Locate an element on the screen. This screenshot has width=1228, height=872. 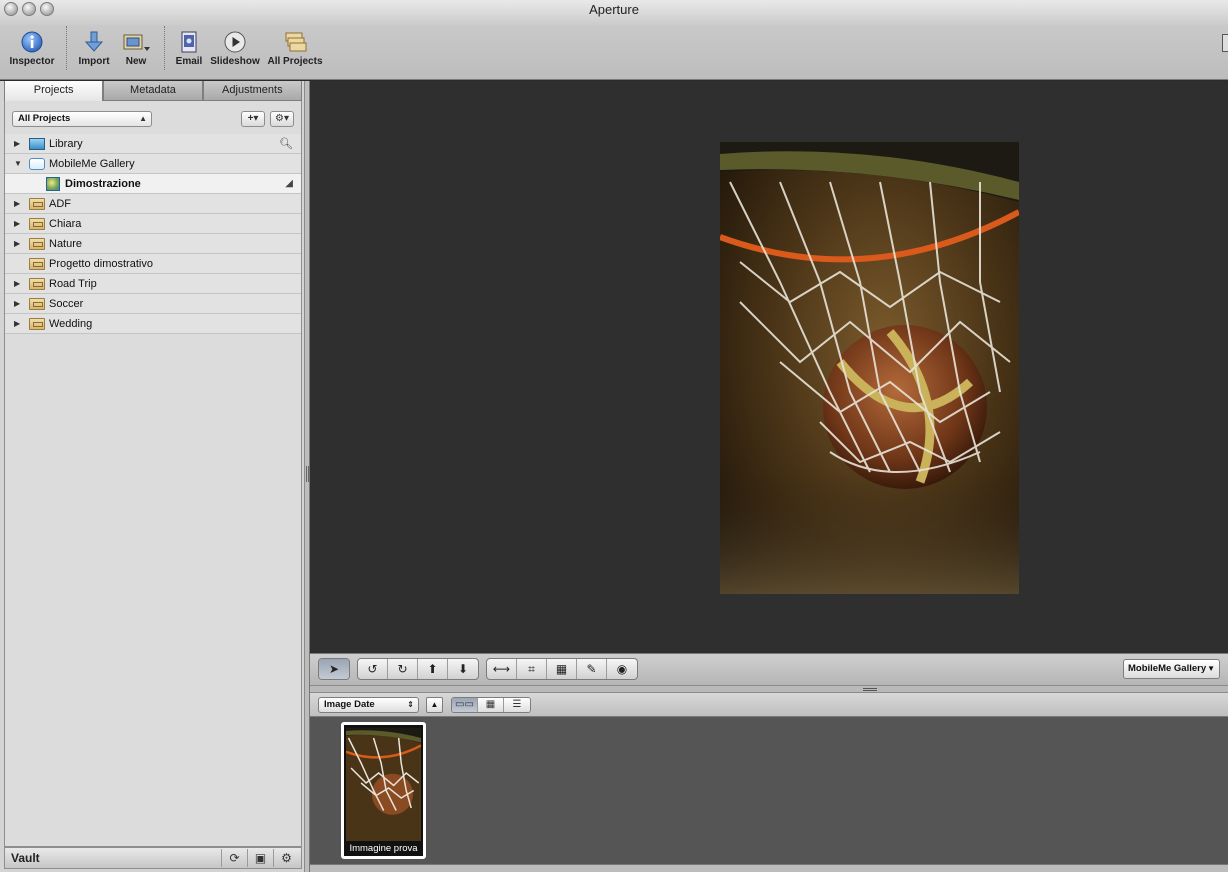
gear-icon: ⚙▾ is located at coordinates (282, 118).